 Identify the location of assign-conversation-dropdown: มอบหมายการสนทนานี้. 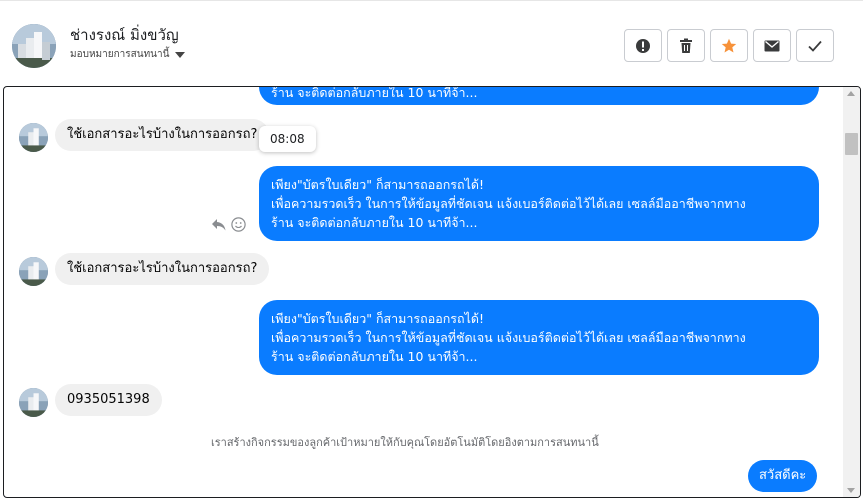
(128, 54).